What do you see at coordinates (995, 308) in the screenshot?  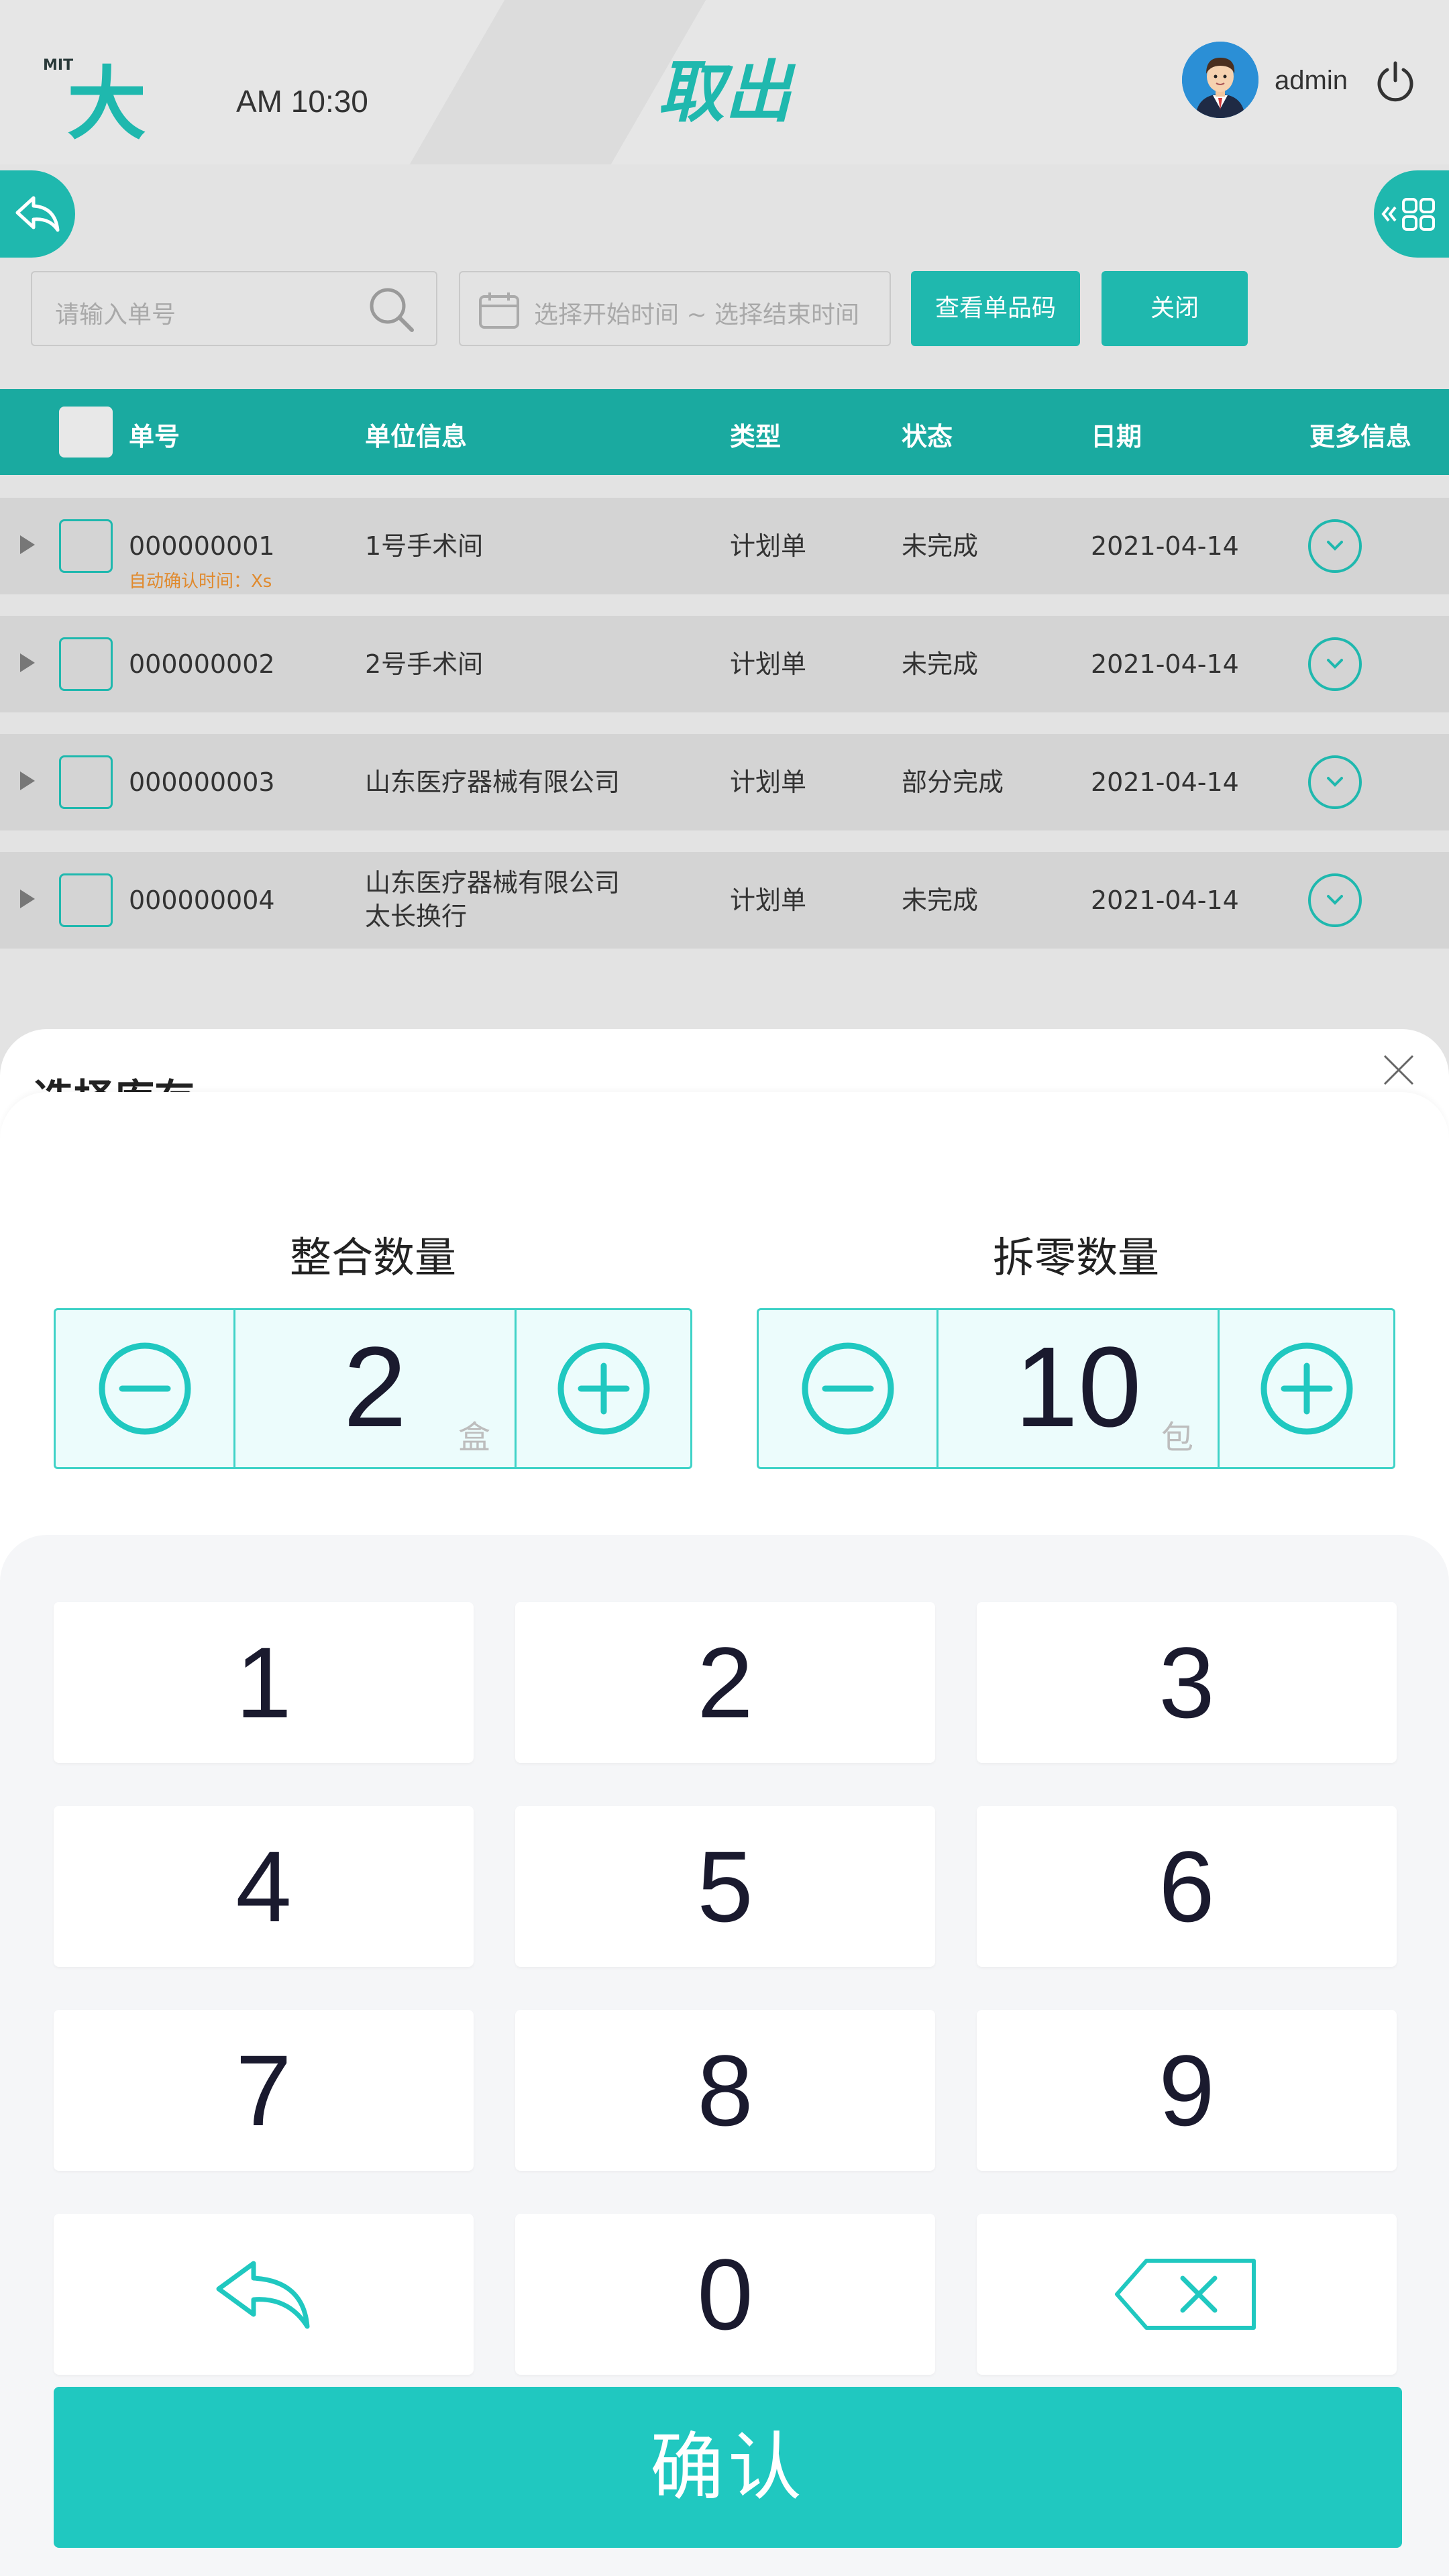 I see `view-barcode-button: 查看单品码` at bounding box center [995, 308].